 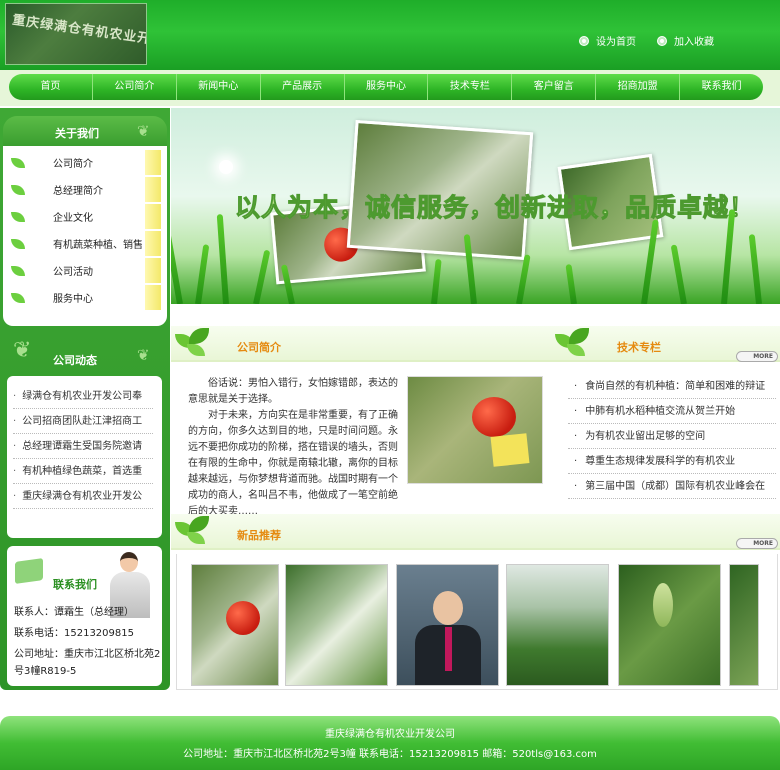 I want to click on nav-tech: 技术专栏, so click(x=470, y=87).